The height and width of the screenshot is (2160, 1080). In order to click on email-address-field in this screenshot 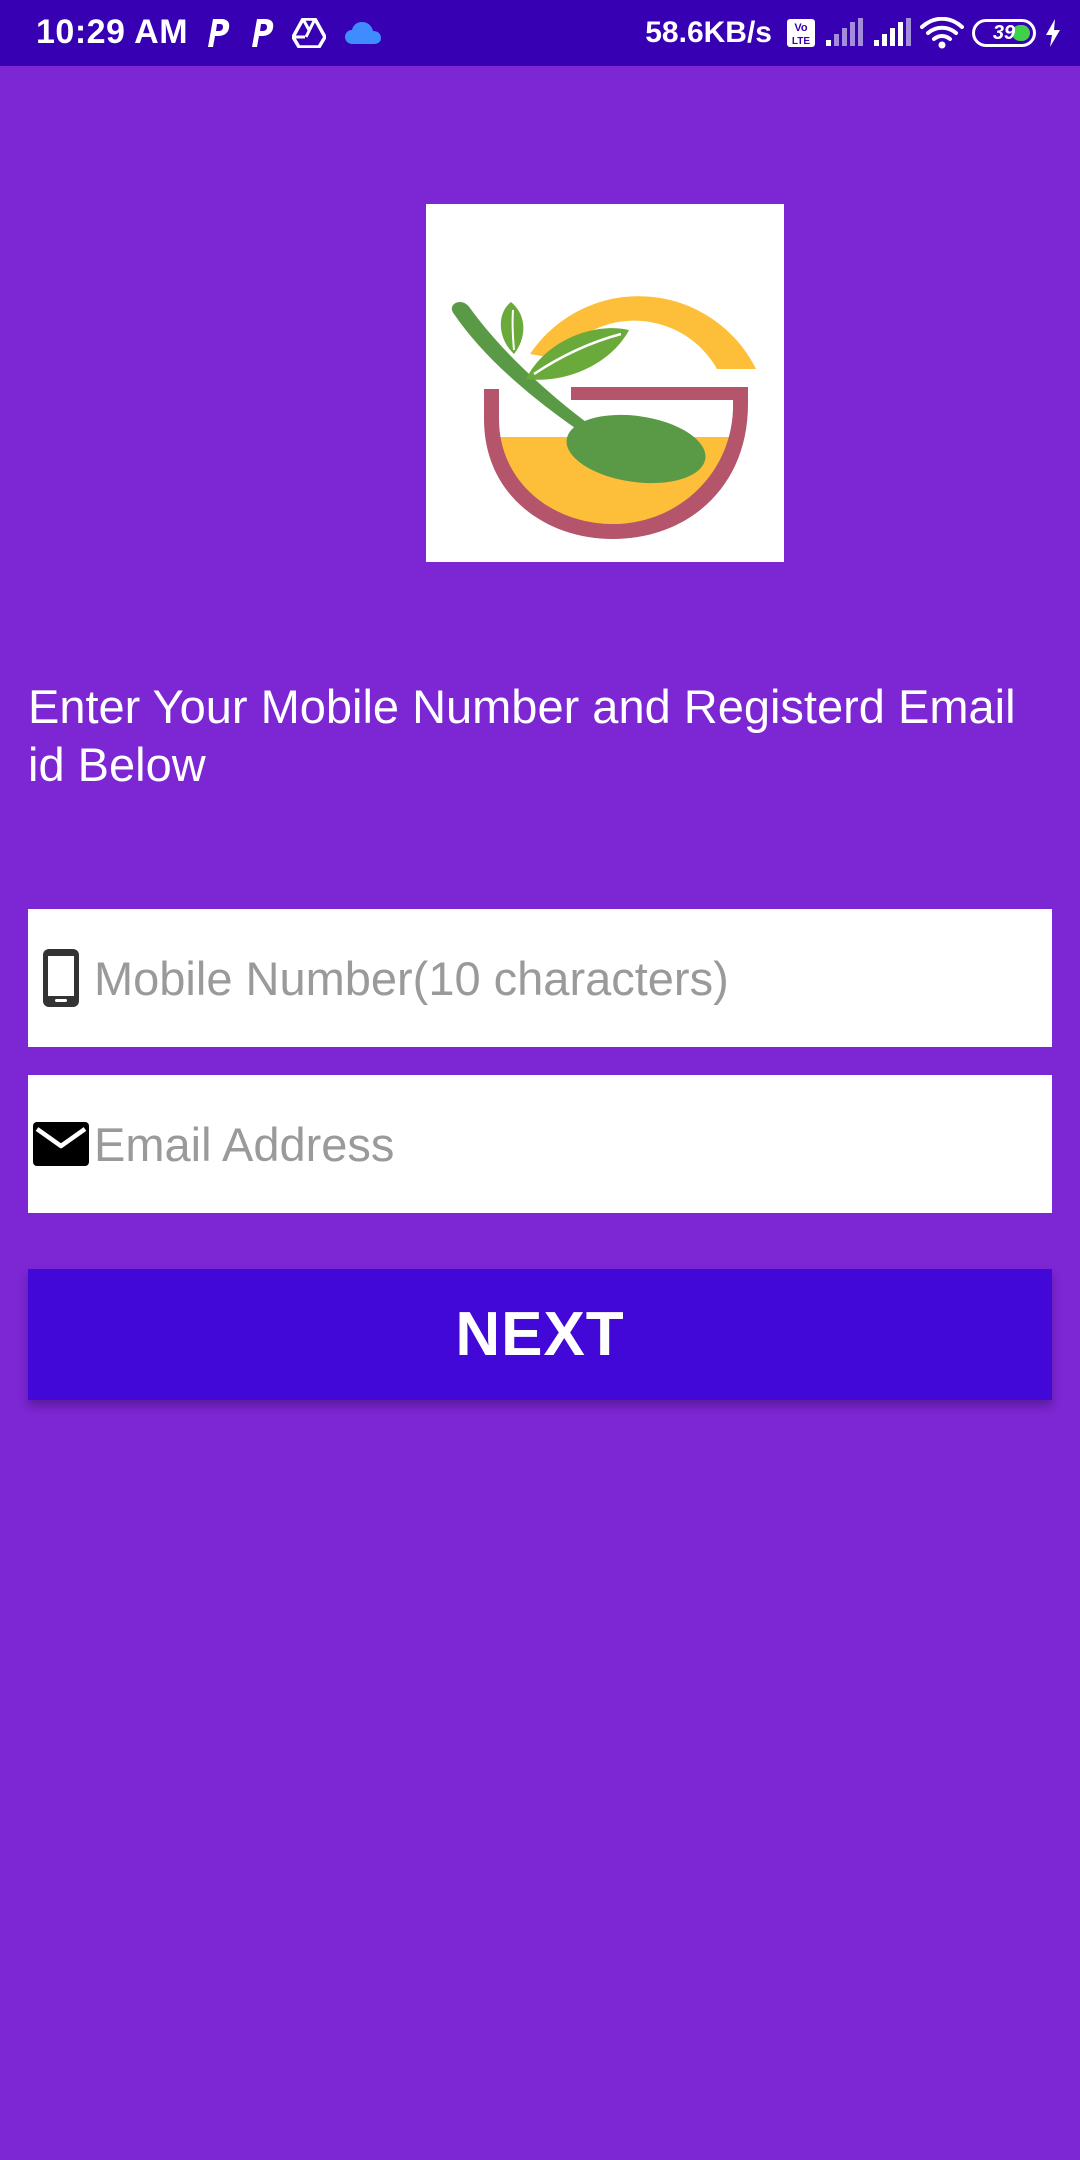, I will do `click(540, 1144)`.